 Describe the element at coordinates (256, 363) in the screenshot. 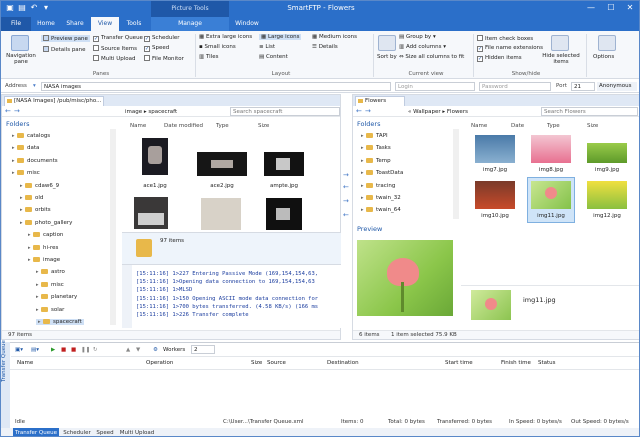

I see `queue-column-size: Size` at that location.